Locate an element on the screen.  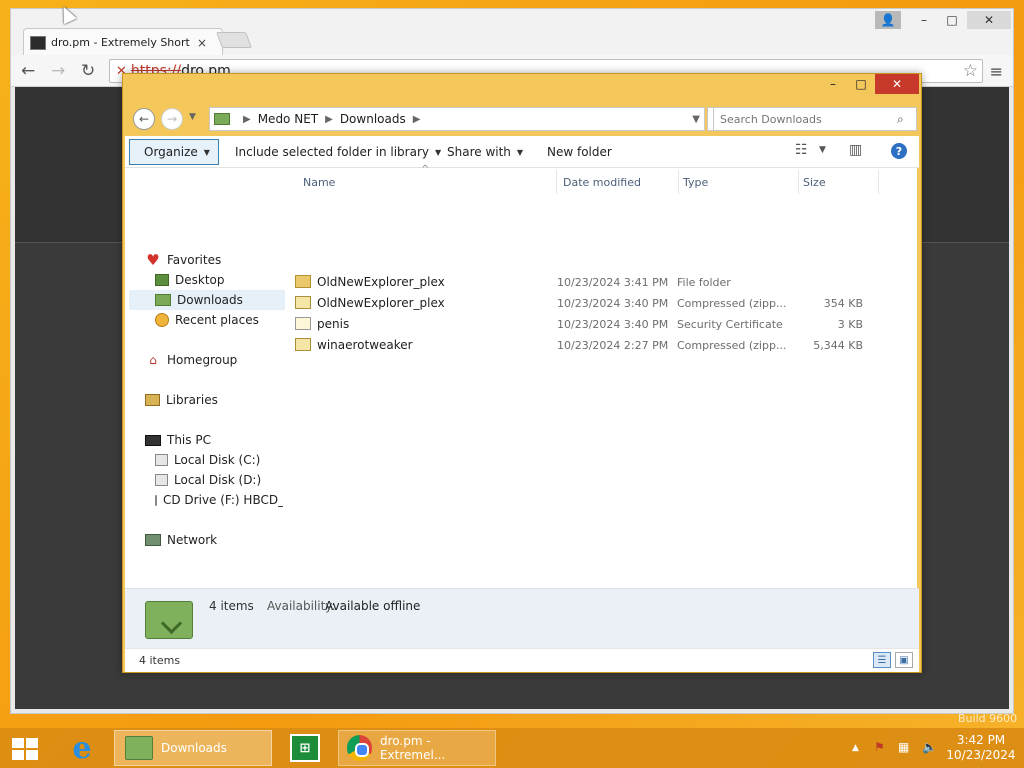
column-header-size: Size is located at coordinates (839, 182).